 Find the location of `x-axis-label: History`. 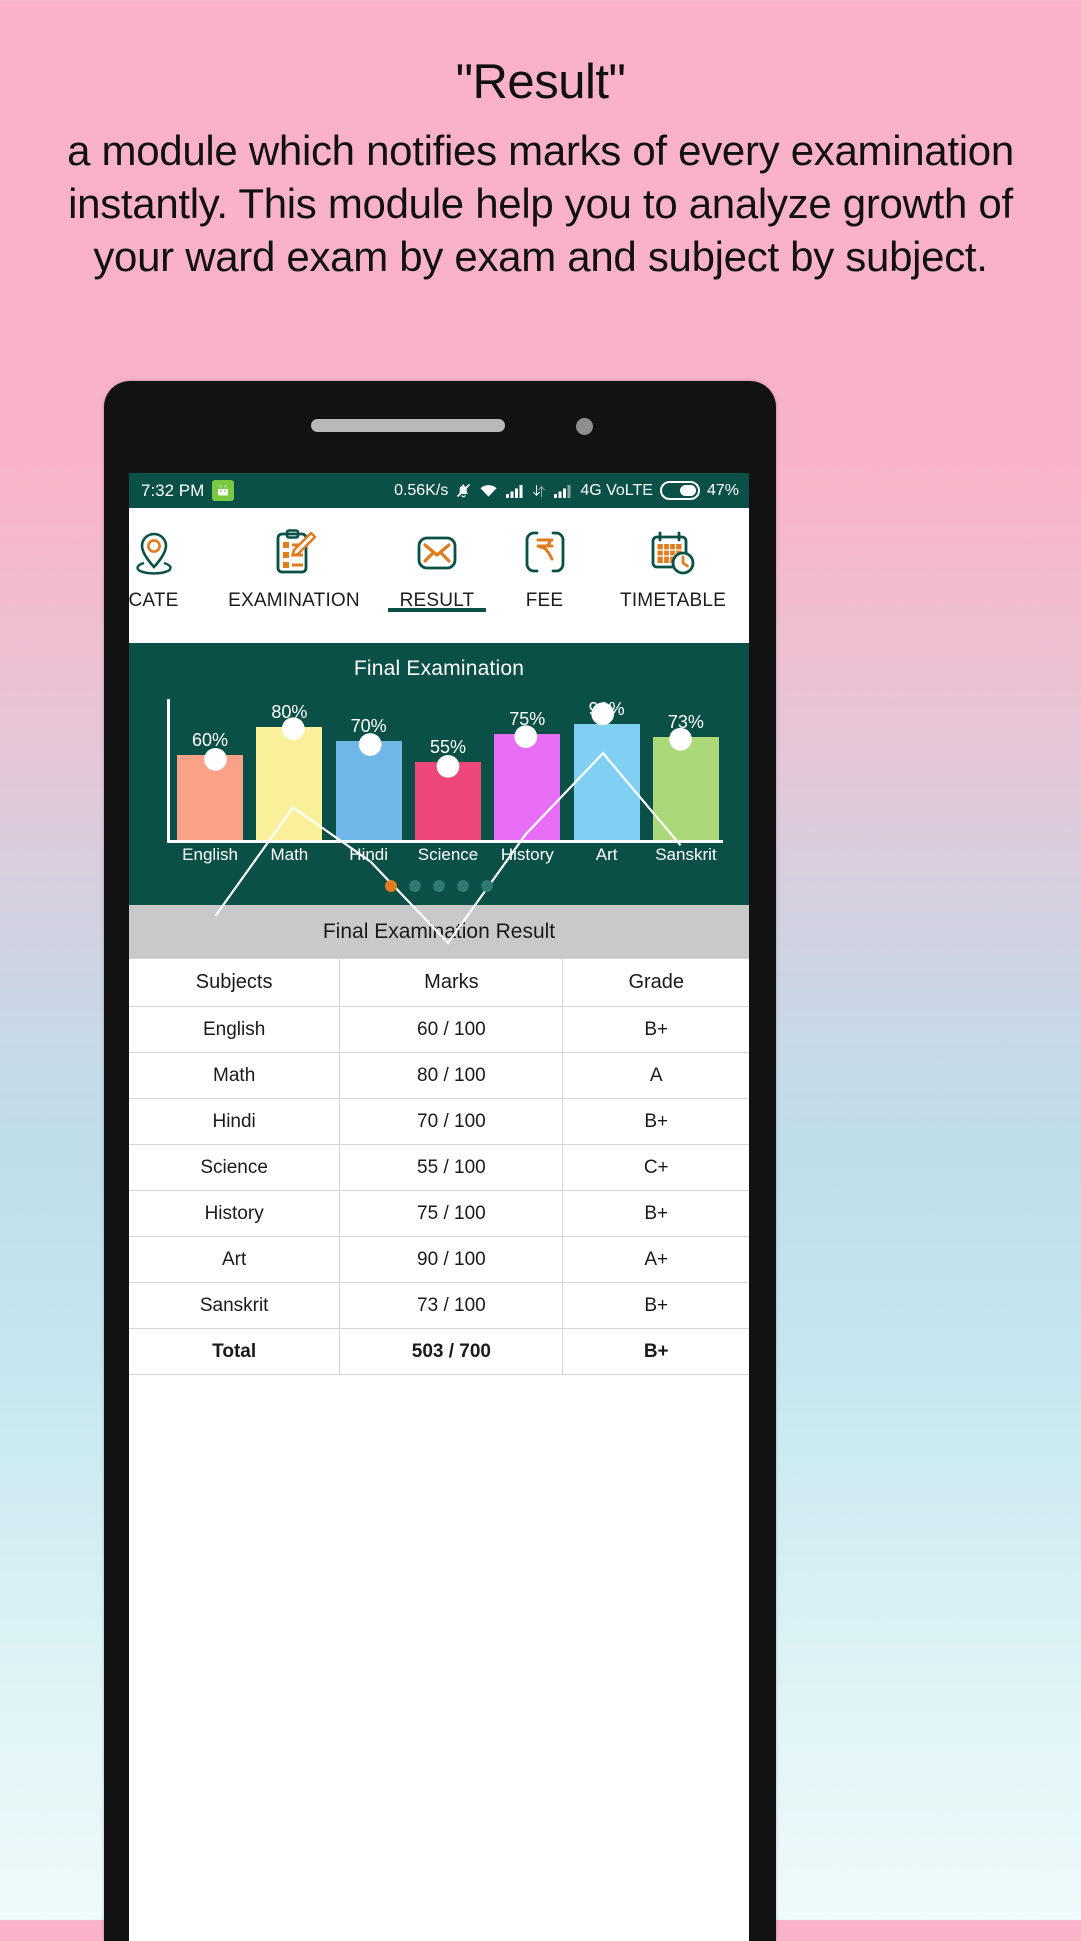

x-axis-label: History is located at coordinates (527, 854).